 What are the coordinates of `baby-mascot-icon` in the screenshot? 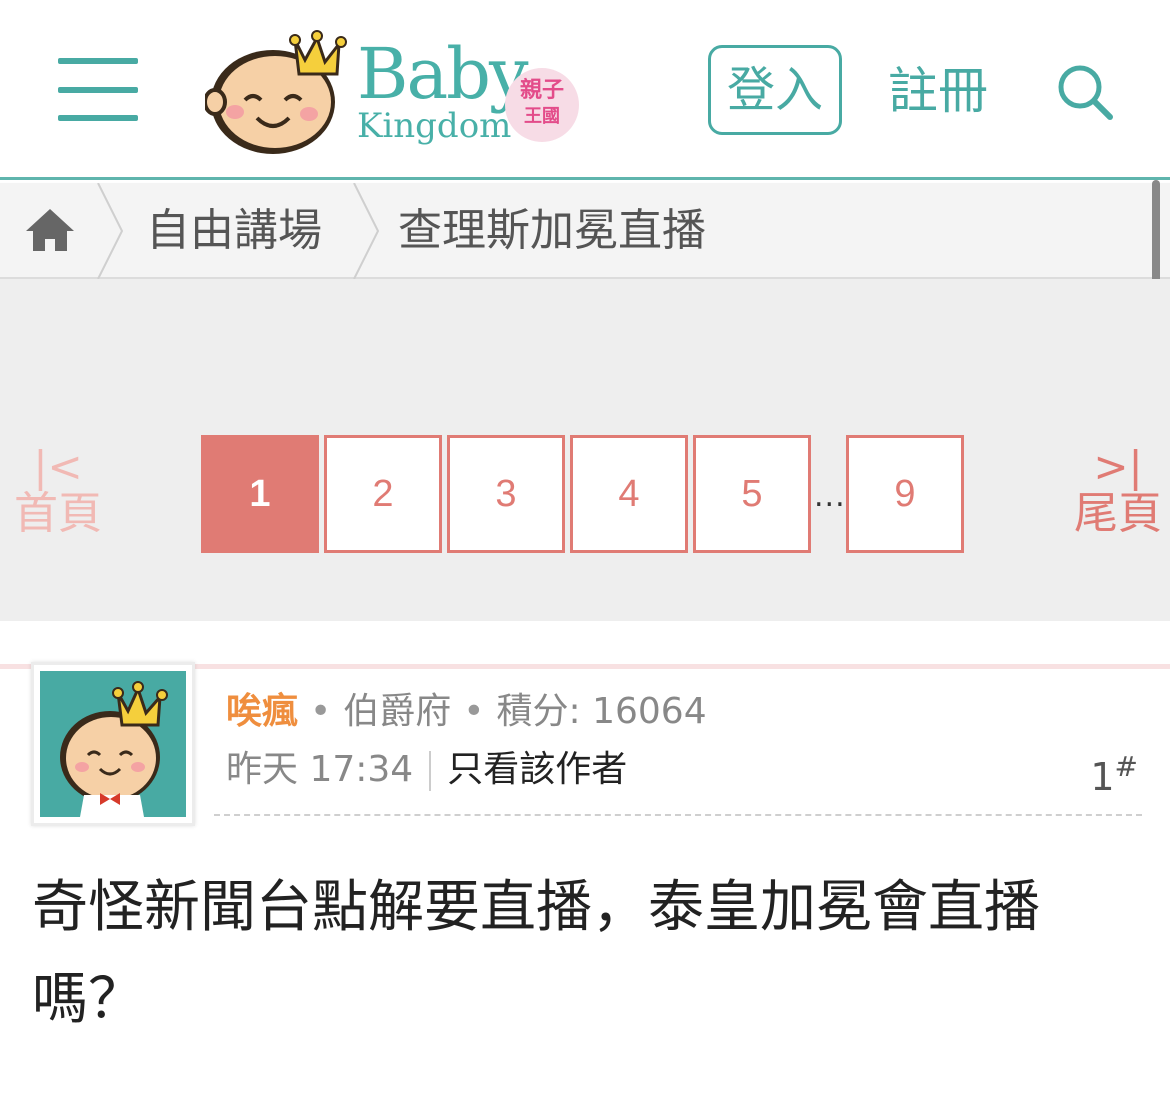 It's located at (276, 92).